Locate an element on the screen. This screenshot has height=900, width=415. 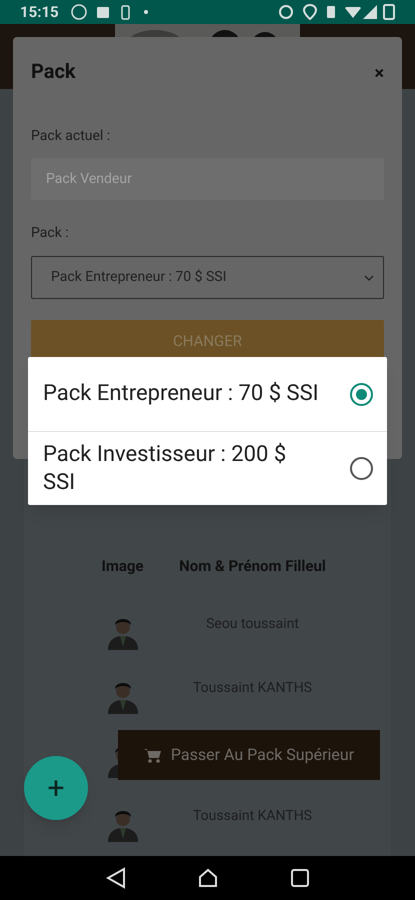
close-button: × is located at coordinates (379, 73).